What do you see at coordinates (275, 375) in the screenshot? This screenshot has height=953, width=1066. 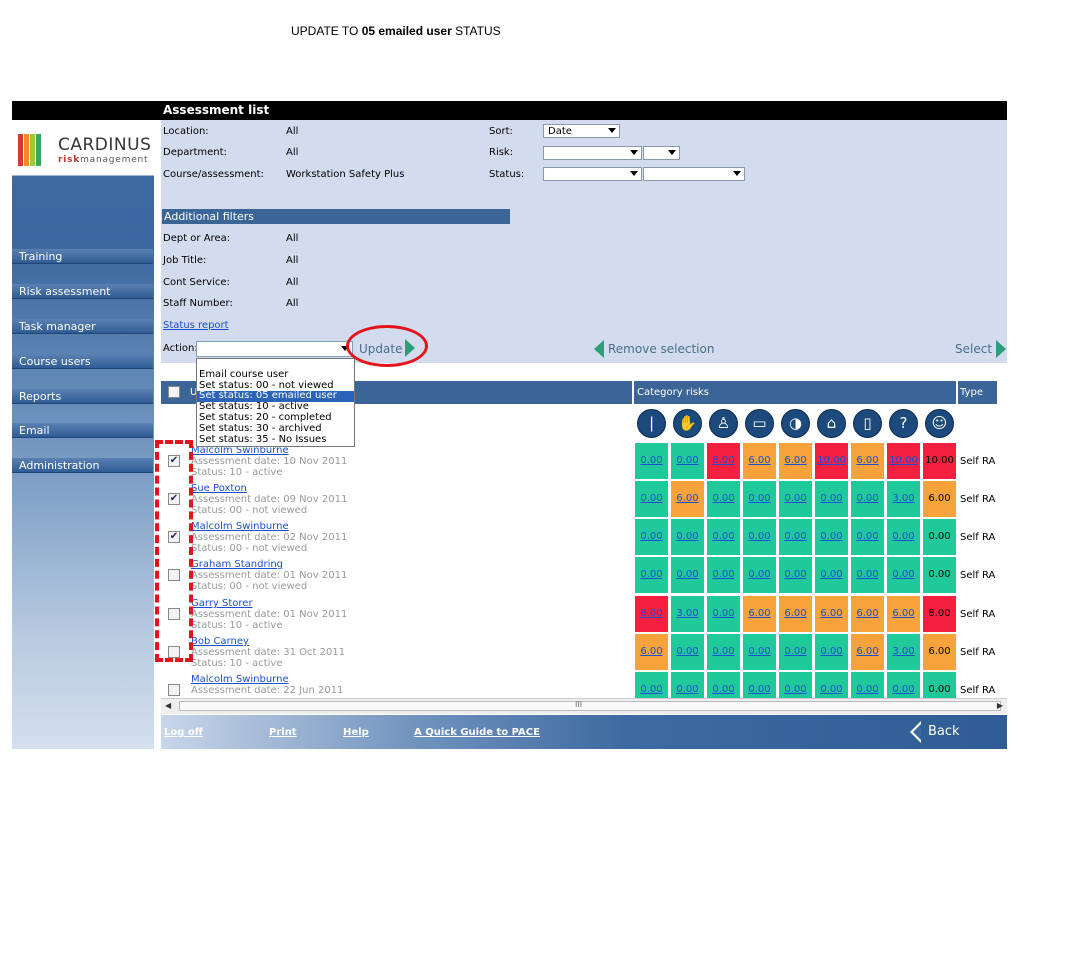 I see `dropdown-option: Email course user` at bounding box center [275, 375].